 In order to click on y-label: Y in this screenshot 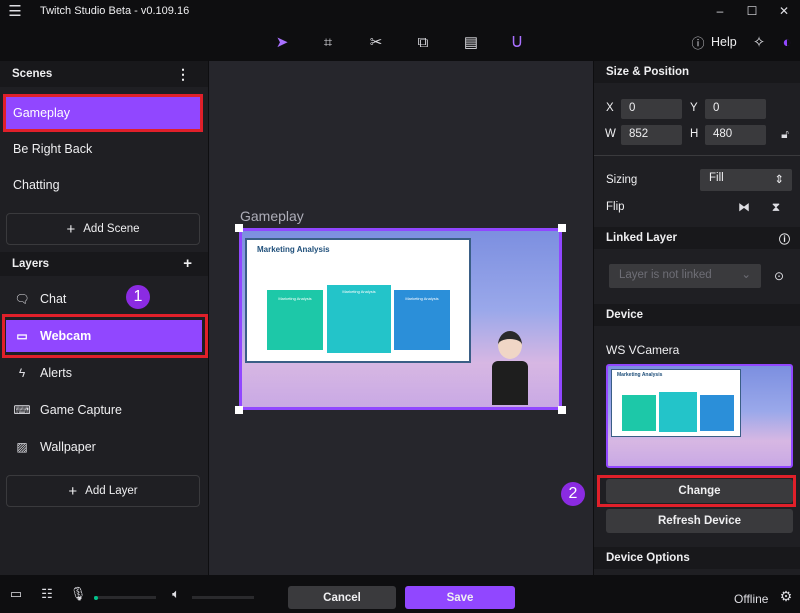, I will do `click(694, 108)`.